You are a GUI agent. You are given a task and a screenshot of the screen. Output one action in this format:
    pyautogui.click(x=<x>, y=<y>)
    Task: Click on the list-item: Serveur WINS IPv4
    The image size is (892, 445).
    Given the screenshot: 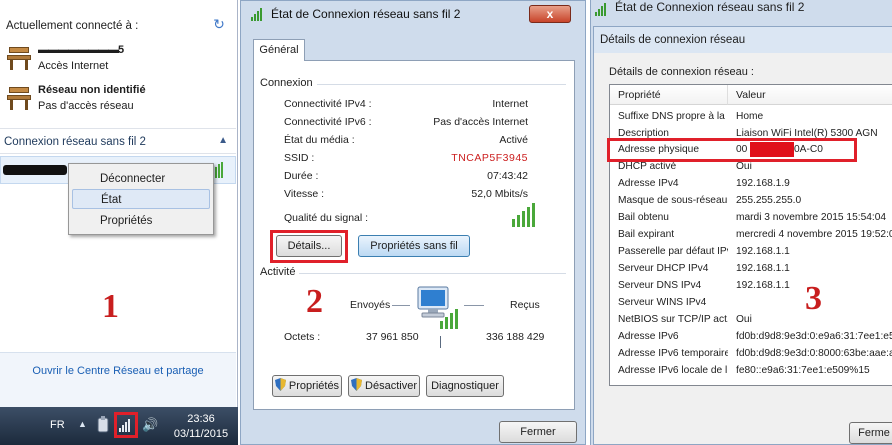 What is the action you would take?
    pyautogui.click(x=751, y=302)
    